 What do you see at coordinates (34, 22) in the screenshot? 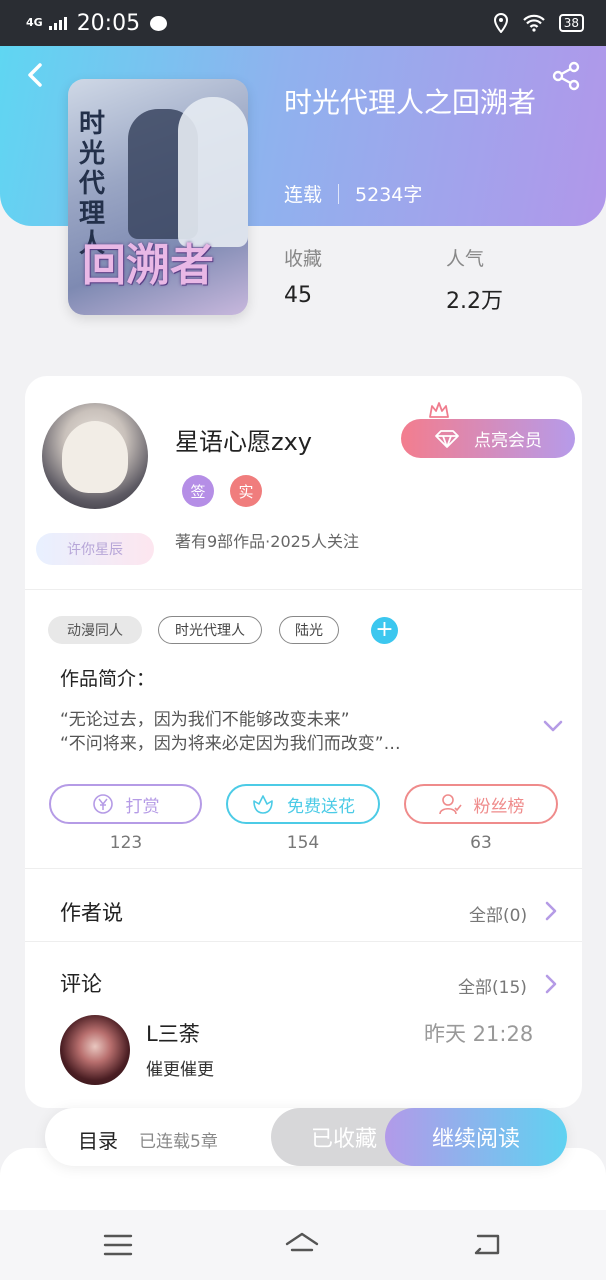
I see `network-type: 4G` at bounding box center [34, 22].